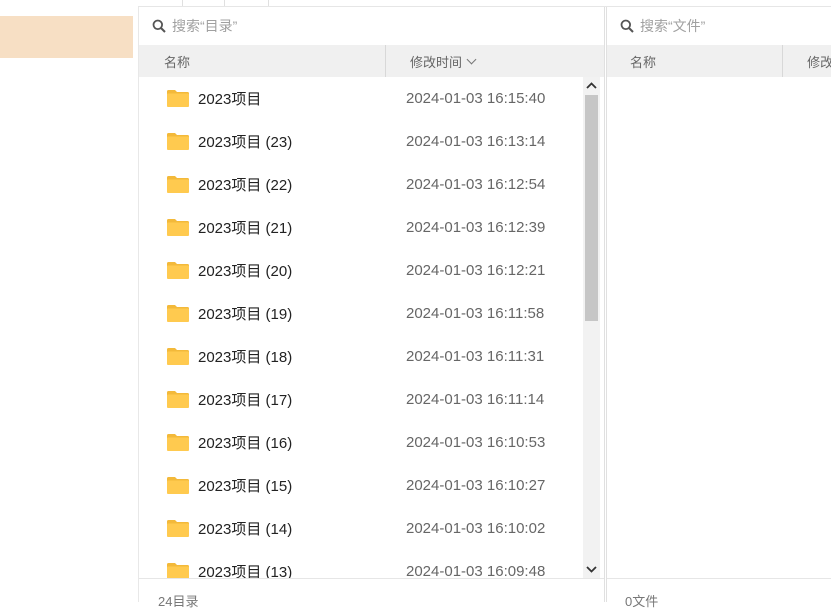  Describe the element at coordinates (360, 399) in the screenshot. I see `list-item: 2023项目 (17) 2024-01-03 16:11:14` at that location.